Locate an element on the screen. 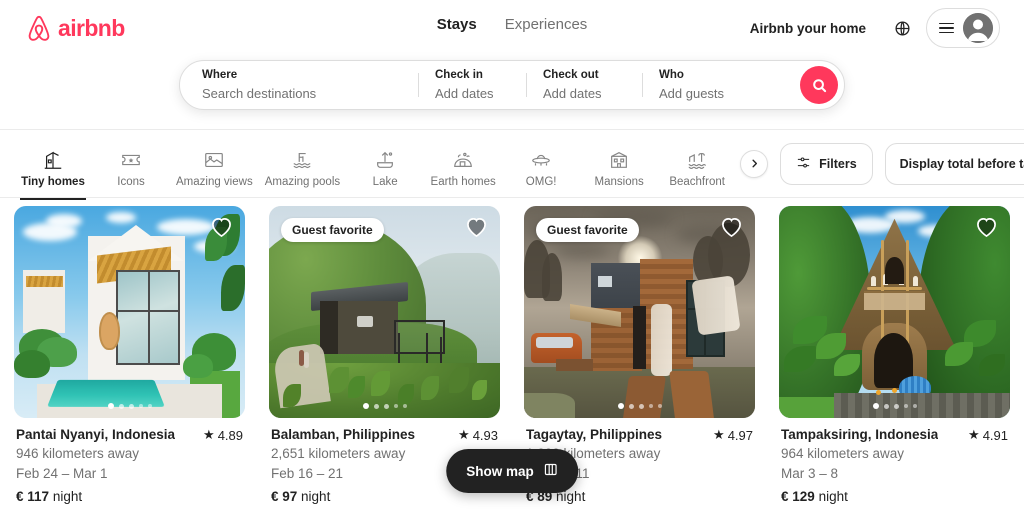 The height and width of the screenshot is (515, 1024). filters-button: Filters is located at coordinates (826, 163).